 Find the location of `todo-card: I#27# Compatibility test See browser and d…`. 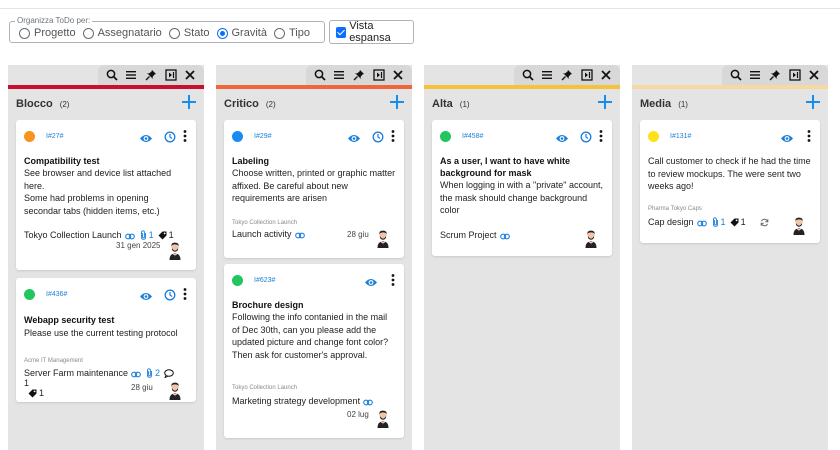

todo-card: I#27# Compatibility test See browser and d… is located at coordinates (106, 195).